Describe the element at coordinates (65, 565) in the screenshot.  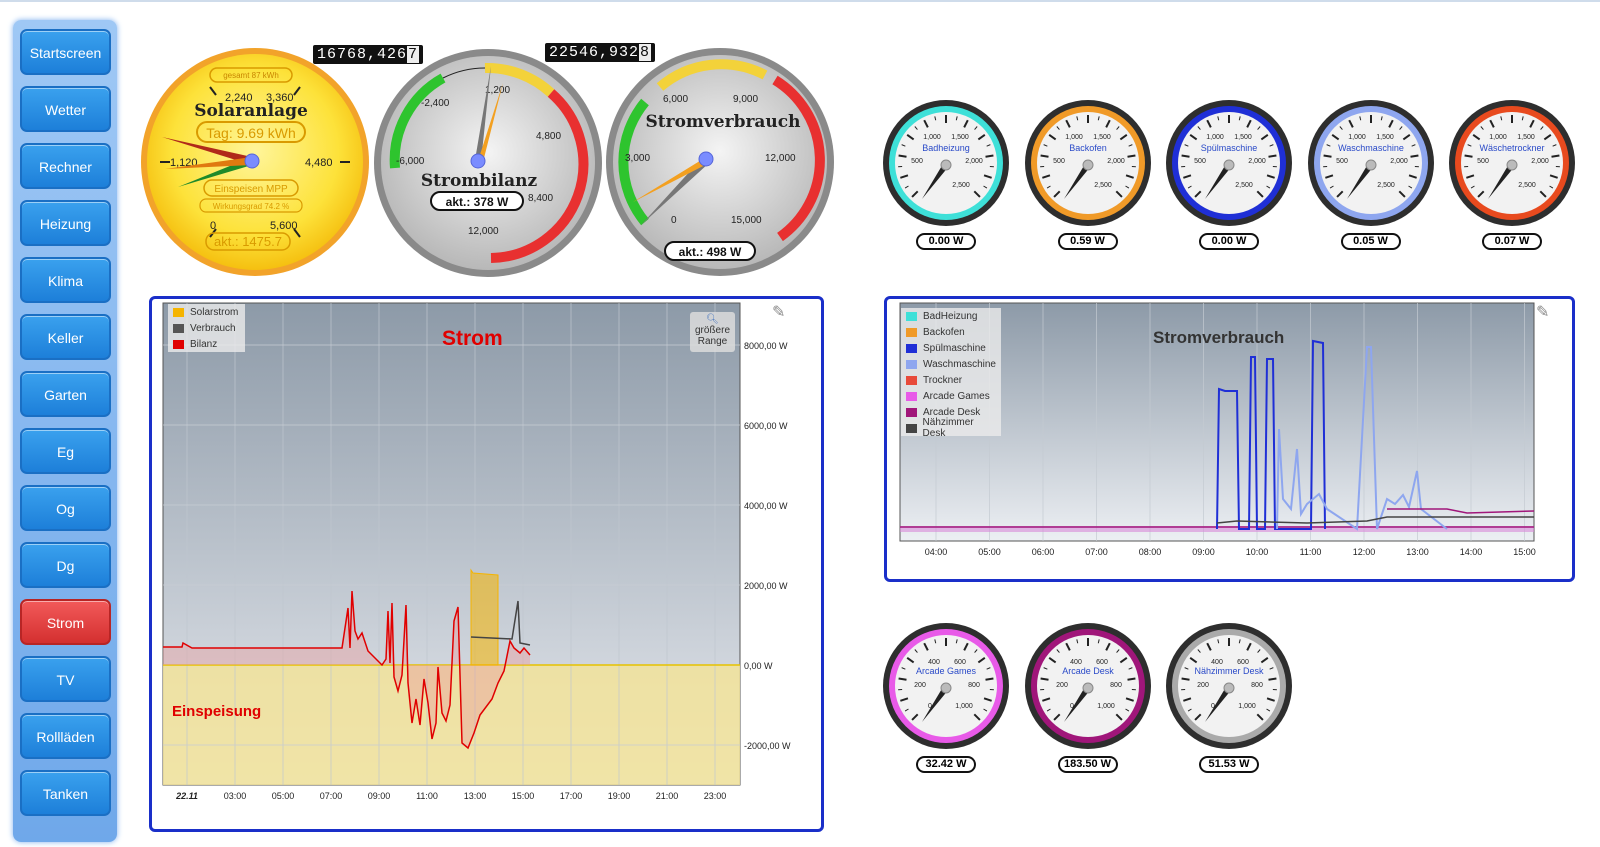
I see `nav-dg: Dg` at that location.